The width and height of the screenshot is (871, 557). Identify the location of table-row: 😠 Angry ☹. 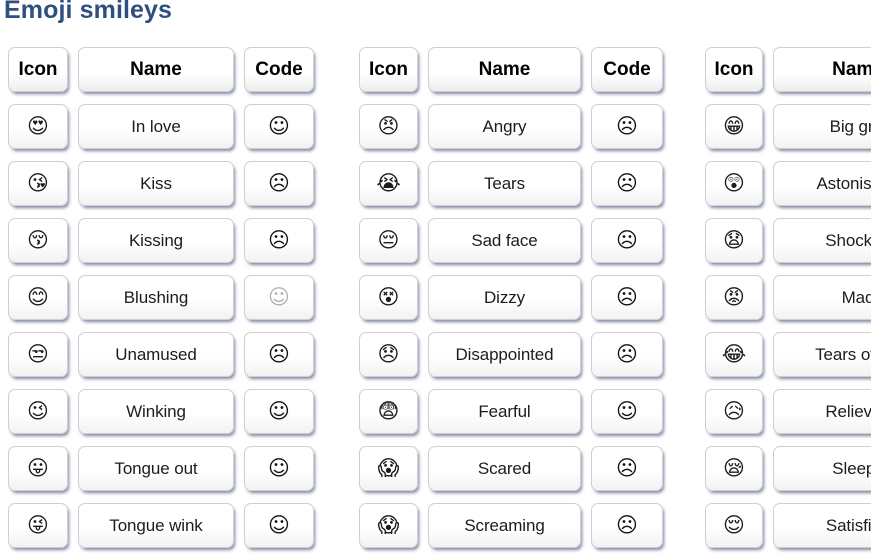
(511, 126).